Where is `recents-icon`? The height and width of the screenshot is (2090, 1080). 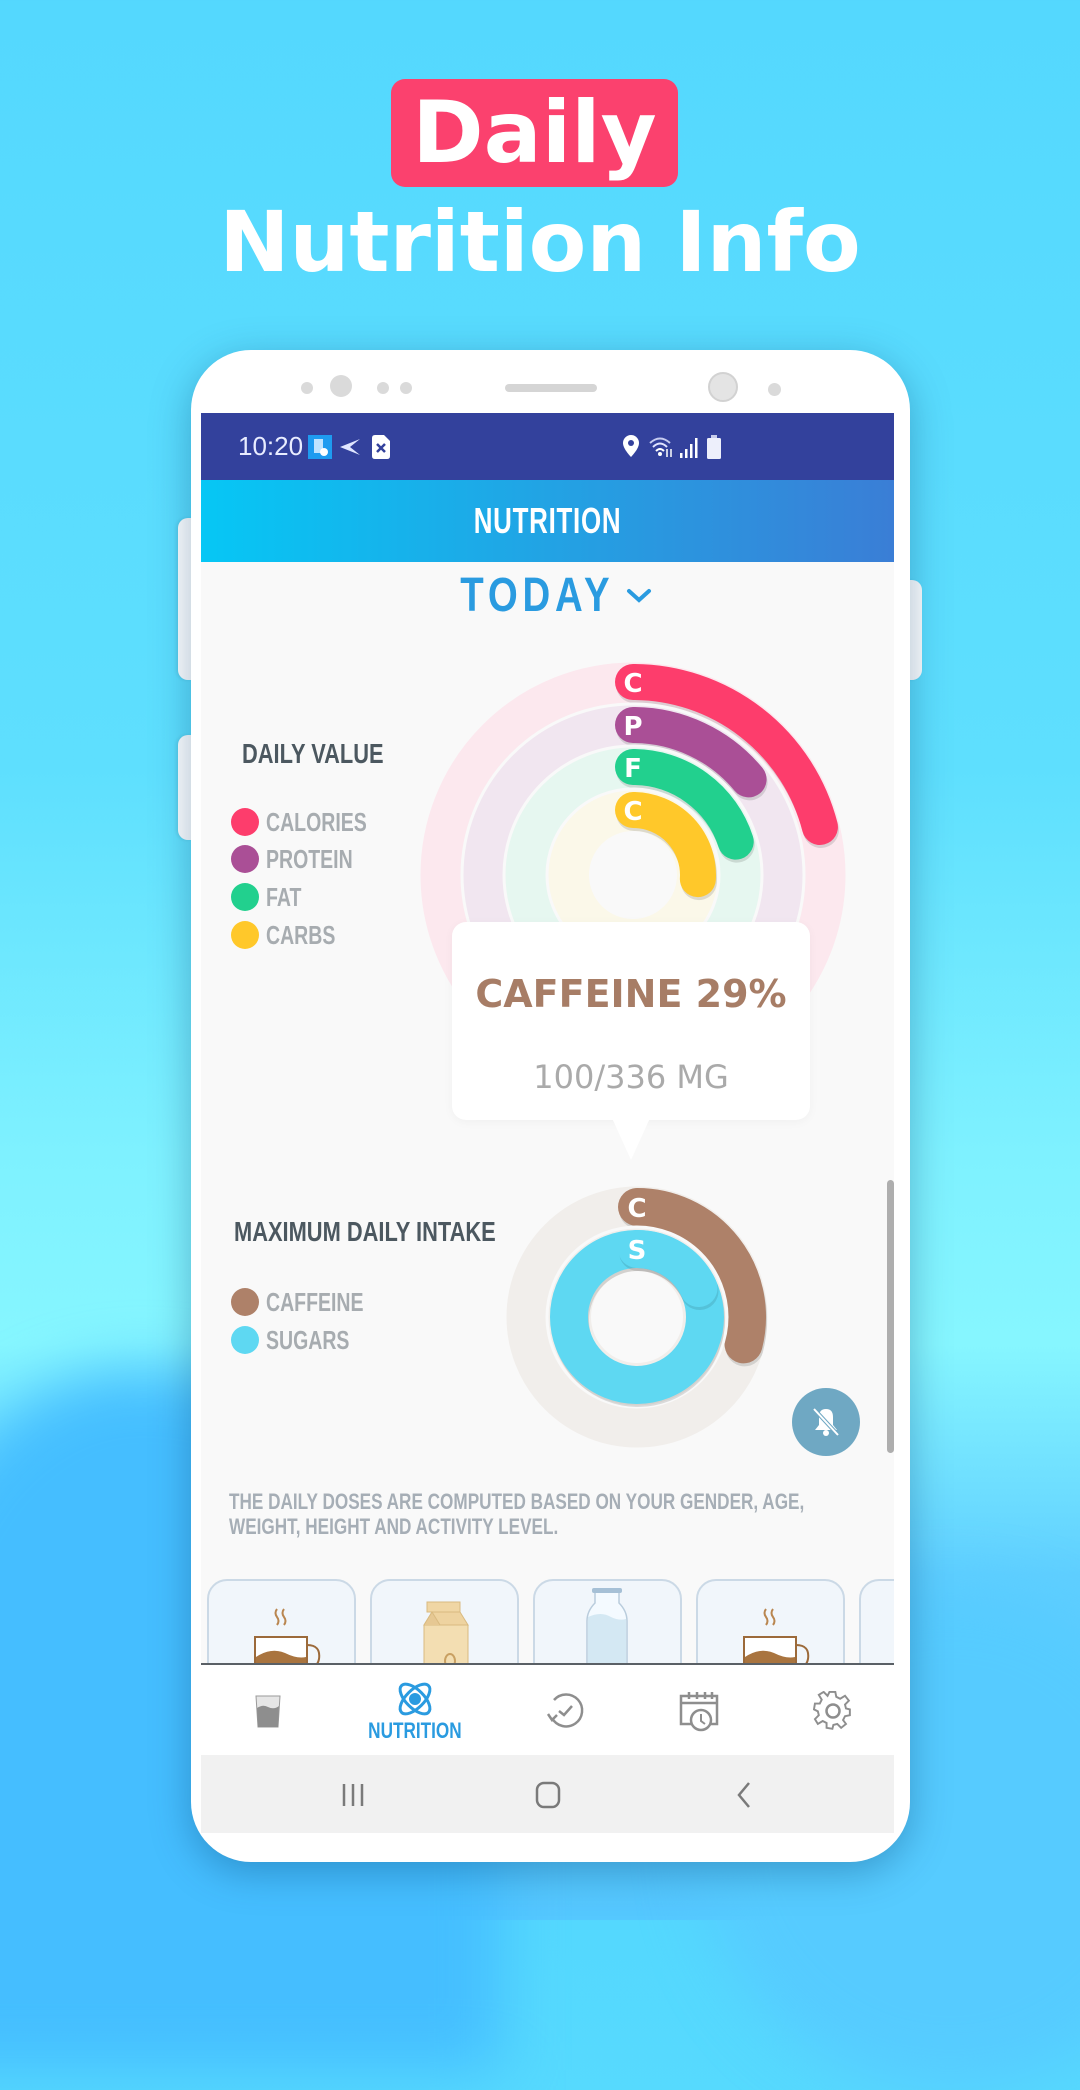
recents-icon is located at coordinates (353, 1795).